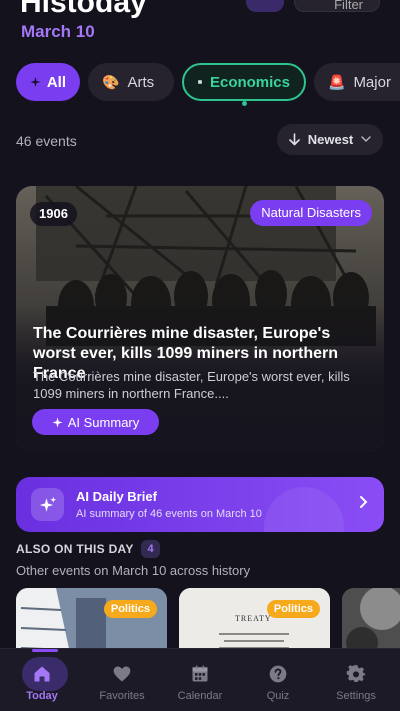 This screenshot has height=711, width=400. Describe the element at coordinates (278, 674) in the screenshot. I see `question-icon` at that location.